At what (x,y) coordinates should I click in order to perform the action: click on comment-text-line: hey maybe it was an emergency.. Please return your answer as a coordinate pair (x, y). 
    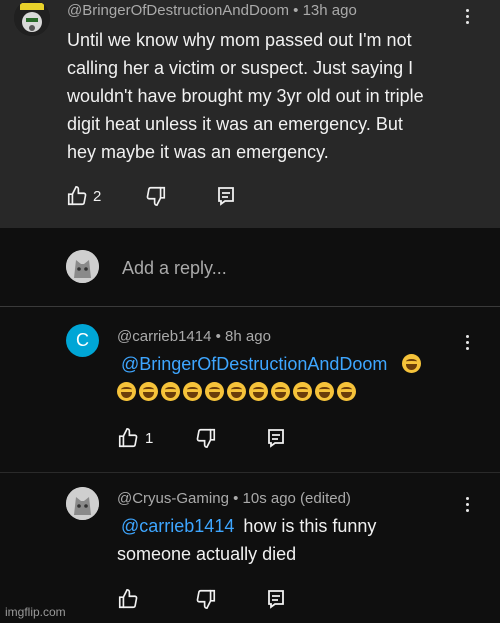
    Looking at the image, I should click on (198, 152).